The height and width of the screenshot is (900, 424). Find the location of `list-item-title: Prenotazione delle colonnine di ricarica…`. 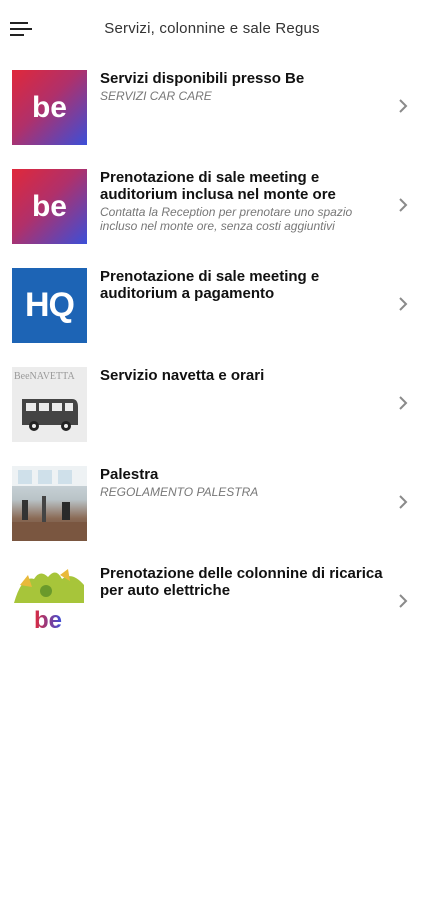

list-item-title: Prenotazione delle colonnine di ricarica… is located at coordinates (241, 582).